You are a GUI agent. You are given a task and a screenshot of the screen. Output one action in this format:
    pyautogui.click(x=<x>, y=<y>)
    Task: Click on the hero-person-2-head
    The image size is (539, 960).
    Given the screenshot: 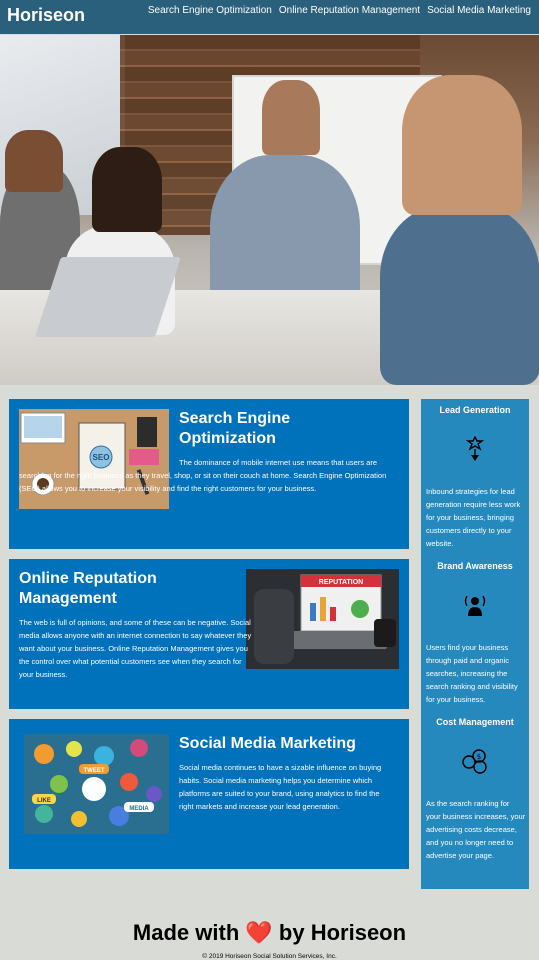 What is the action you would take?
    pyautogui.click(x=127, y=189)
    